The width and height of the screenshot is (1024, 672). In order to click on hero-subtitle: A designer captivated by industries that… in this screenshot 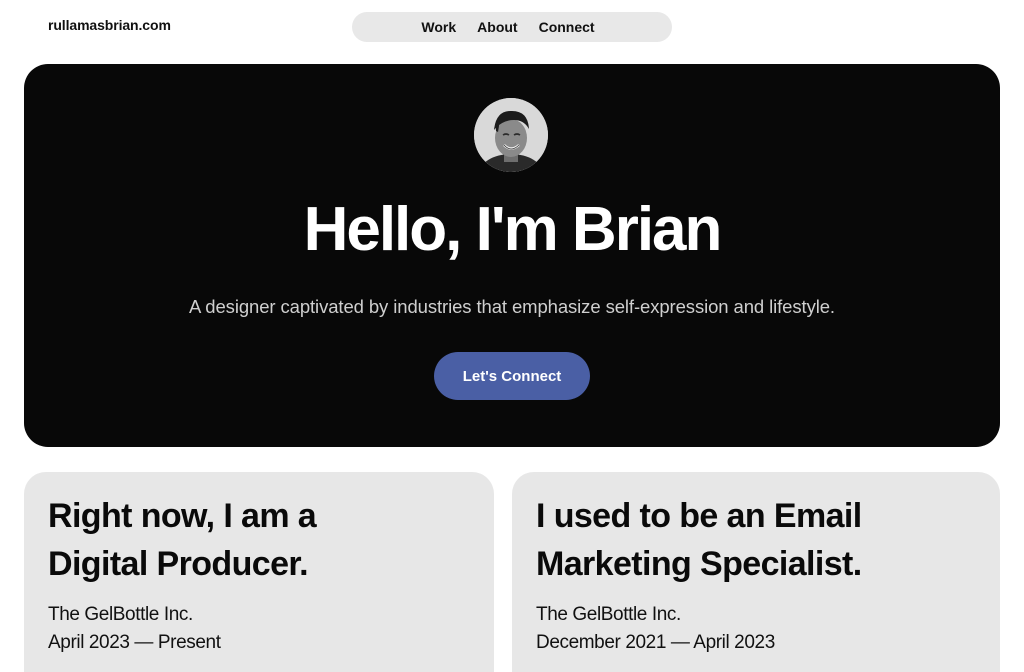, I will do `click(512, 306)`.